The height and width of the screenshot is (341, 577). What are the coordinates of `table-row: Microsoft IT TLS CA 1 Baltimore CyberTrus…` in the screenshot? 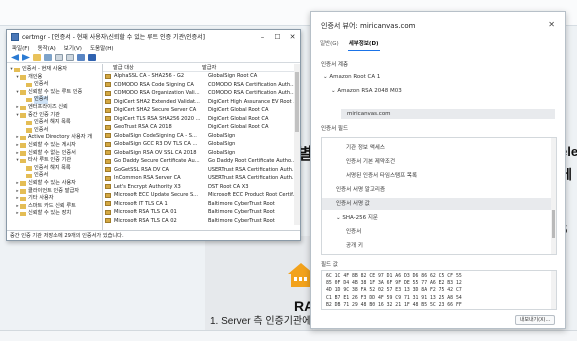 It's located at (201, 204).